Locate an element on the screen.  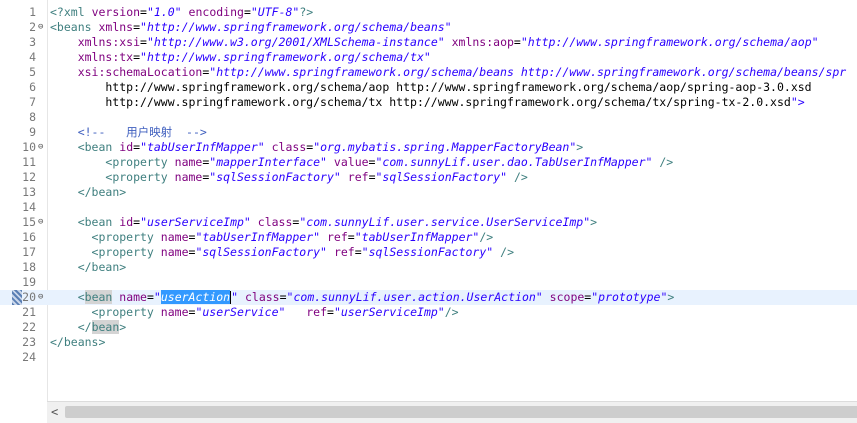
line-number: 3 is located at coordinates (32, 42).